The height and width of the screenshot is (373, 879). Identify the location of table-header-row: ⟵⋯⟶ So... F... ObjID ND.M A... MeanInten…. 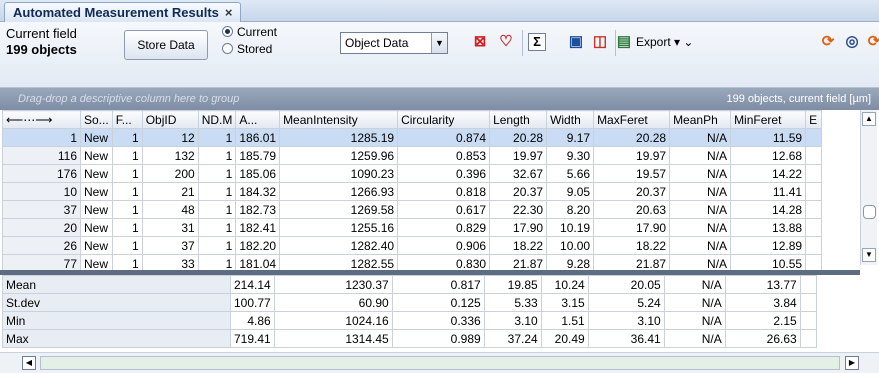
(412, 119).